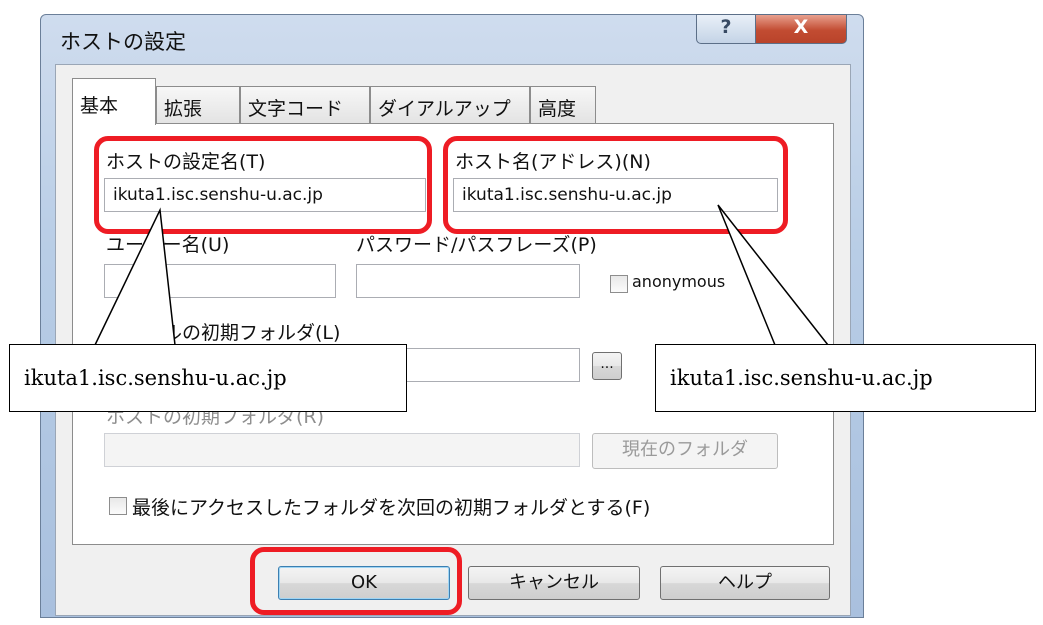 The height and width of the screenshot is (625, 1043). What do you see at coordinates (135, 276) in the screenshot?
I see `left-callout-pointer` at bounding box center [135, 276].